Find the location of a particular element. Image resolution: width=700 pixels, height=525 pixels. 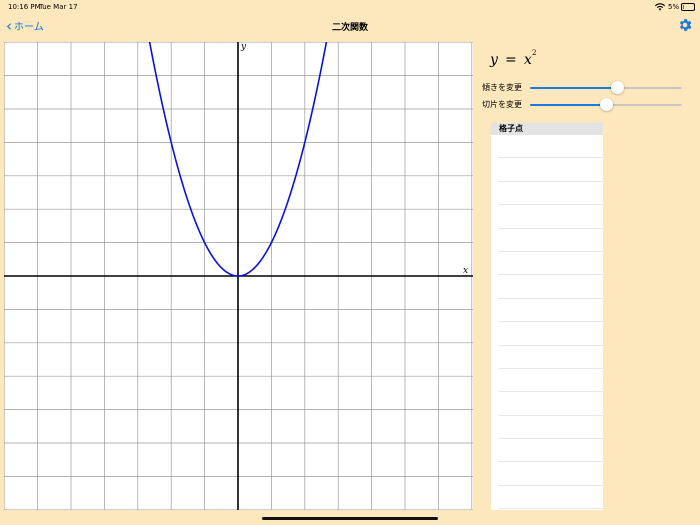

status-time: 10:16 PM is located at coordinates (24, 7).